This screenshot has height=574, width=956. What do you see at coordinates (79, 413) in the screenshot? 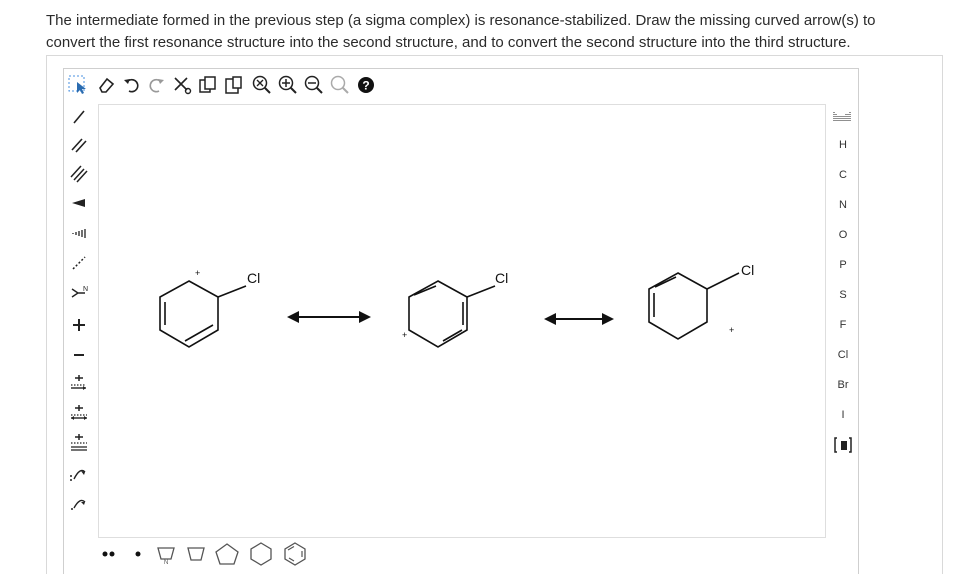
I see `arrow-resonance-icon` at bounding box center [79, 413].